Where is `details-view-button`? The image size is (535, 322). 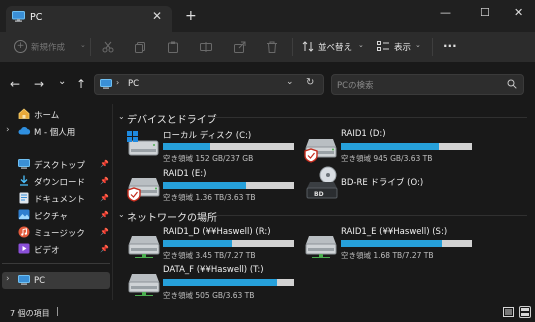 details-view-button is located at coordinates (508, 312).